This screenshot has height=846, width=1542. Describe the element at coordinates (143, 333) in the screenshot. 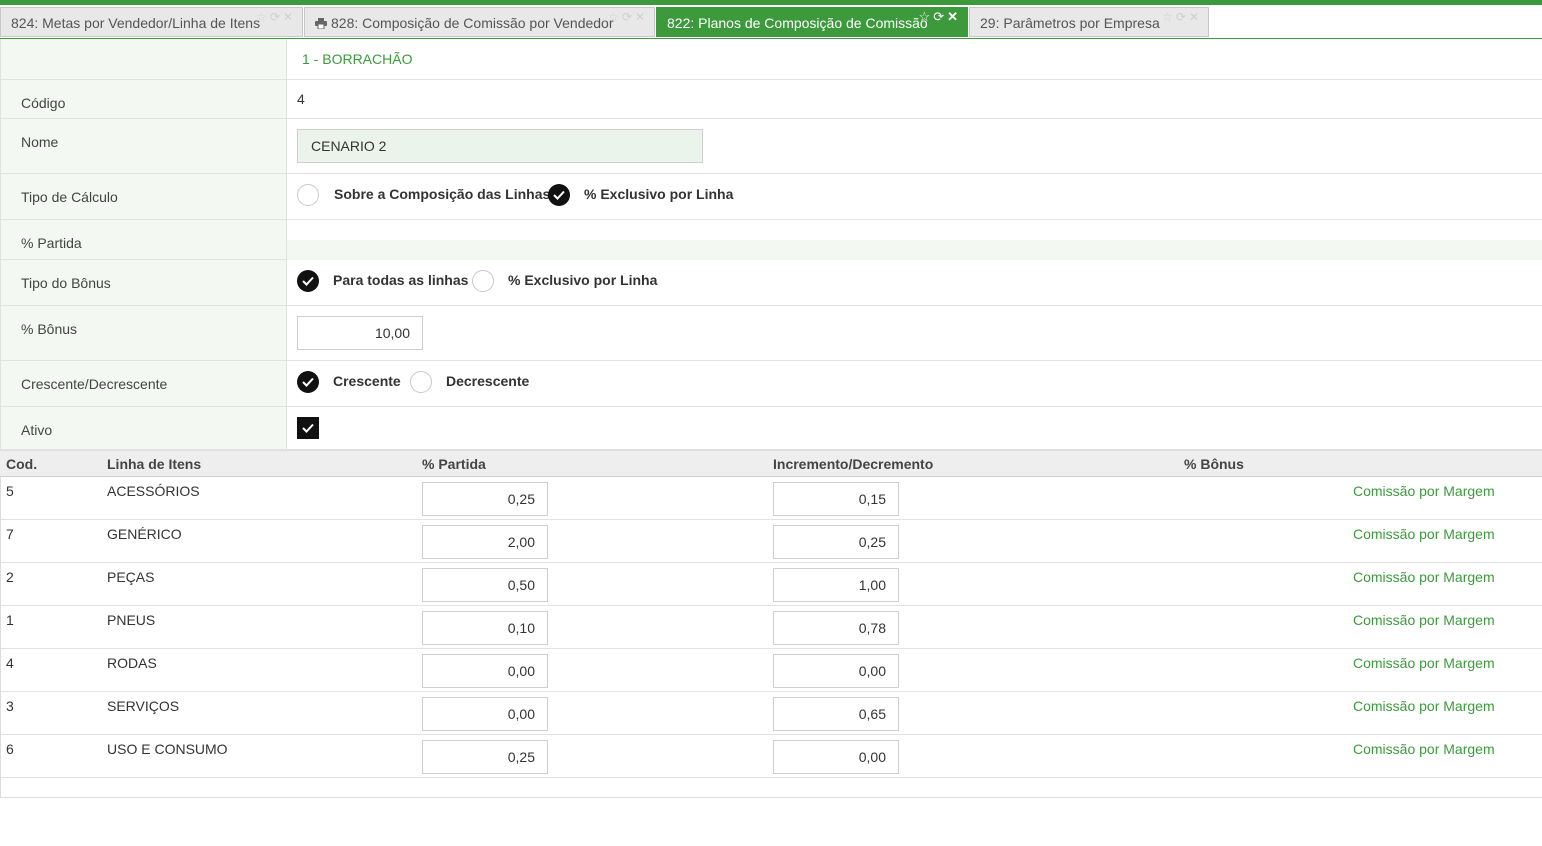

I see `label-cell: % Bônus` at that location.